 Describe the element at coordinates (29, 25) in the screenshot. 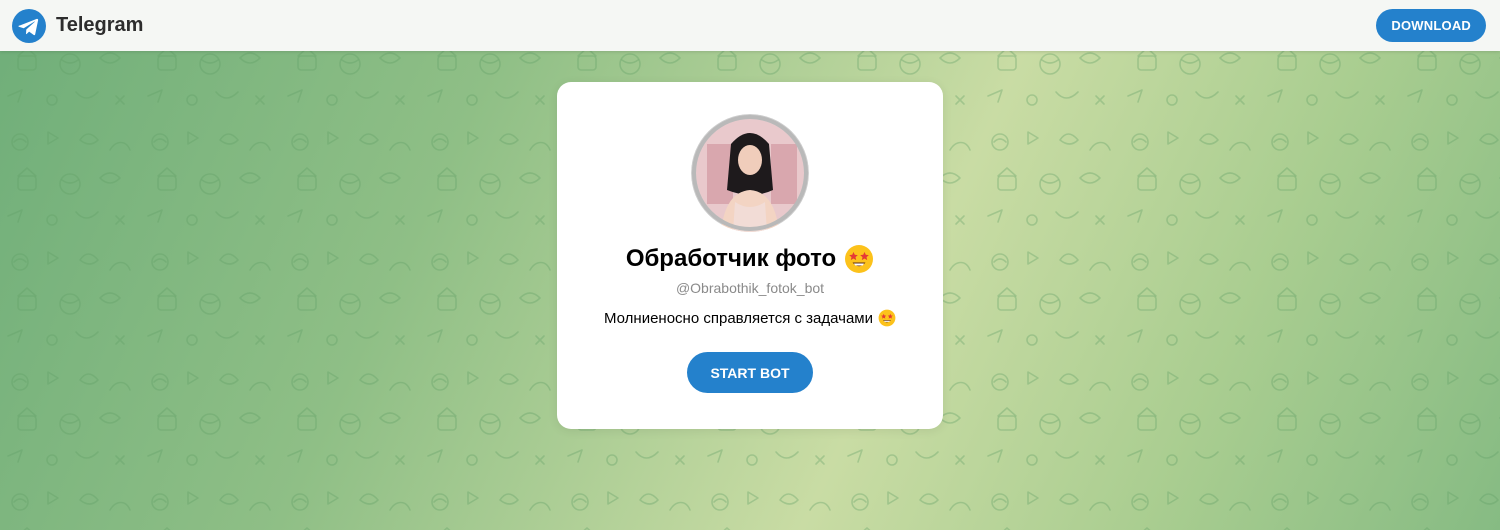

I see `telegram-logo-icon` at that location.